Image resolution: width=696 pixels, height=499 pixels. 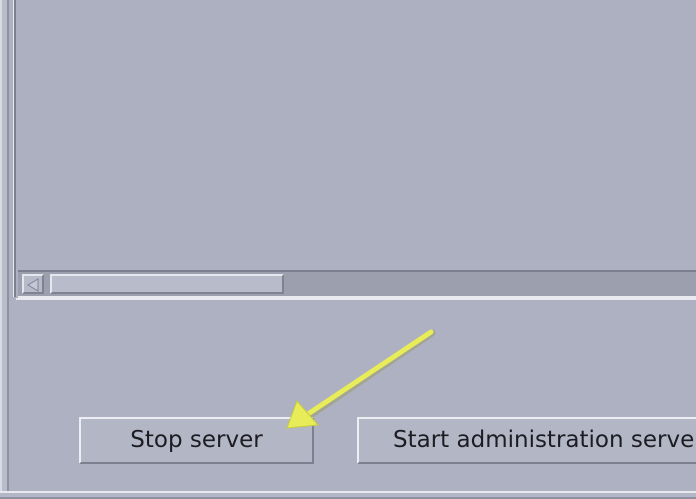 I want to click on horizontal-scrollbar, so click(x=356, y=281).